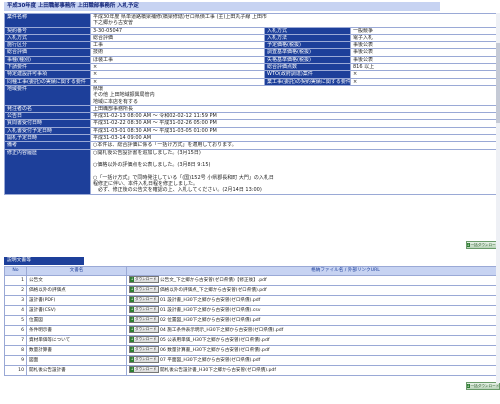 This screenshot has height=404, width=500. Describe the element at coordinates (294, 145) in the screenshot. I see `field-value: ○本件は、総合評価に係る「一括け方式」を適用しております。` at that location.